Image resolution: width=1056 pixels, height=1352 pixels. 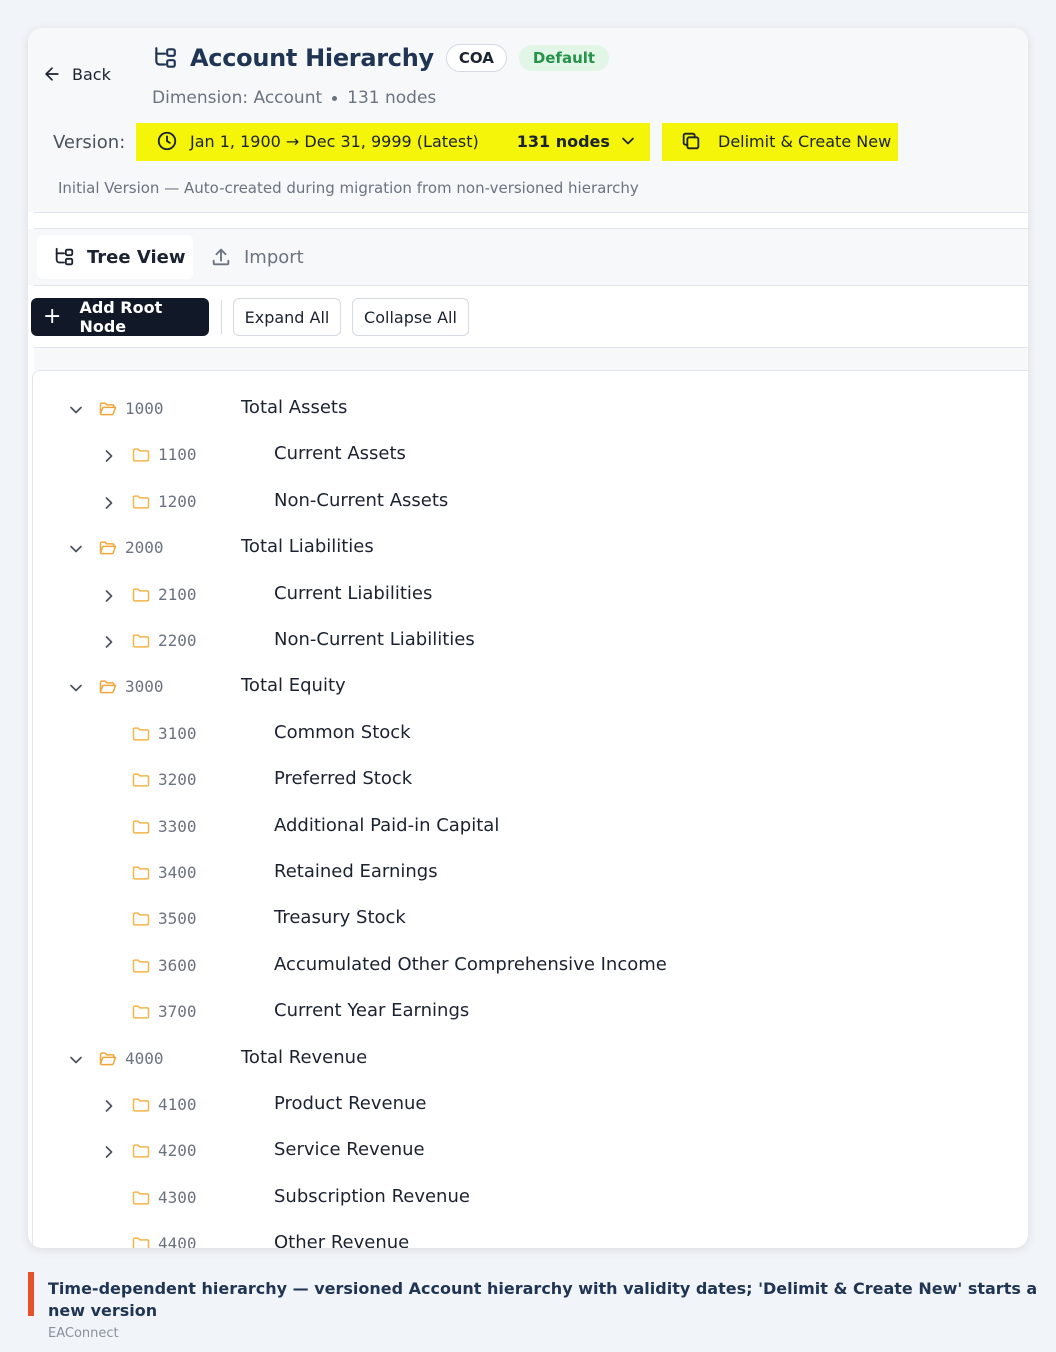 What do you see at coordinates (530, 920) in the screenshot?
I see `tree-row: 3500 Treasury Stock` at bounding box center [530, 920].